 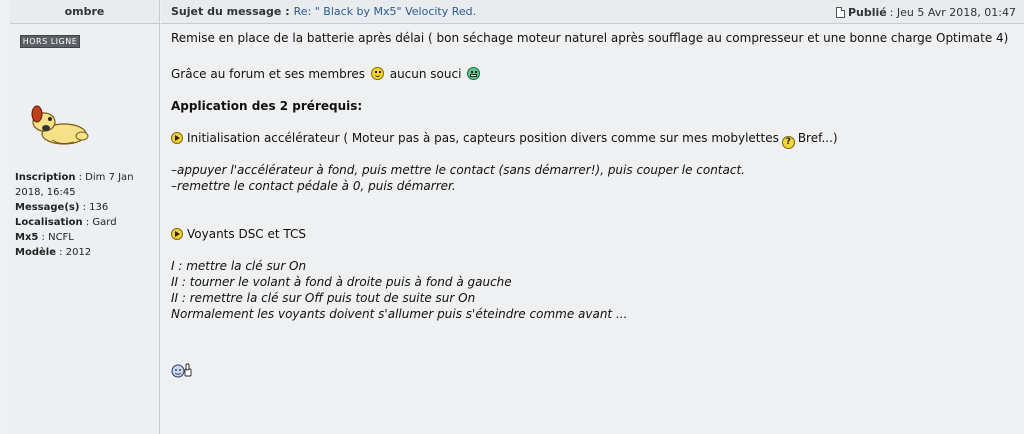 What do you see at coordinates (50, 41) in the screenshot?
I see `status-badge: HORS LIGNE` at bounding box center [50, 41].